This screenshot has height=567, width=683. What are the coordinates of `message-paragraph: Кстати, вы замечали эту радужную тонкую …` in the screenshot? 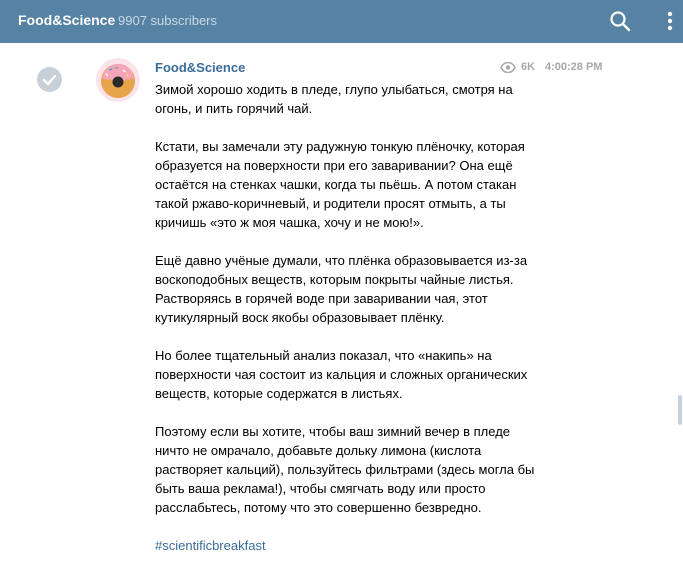 It's located at (340, 184).